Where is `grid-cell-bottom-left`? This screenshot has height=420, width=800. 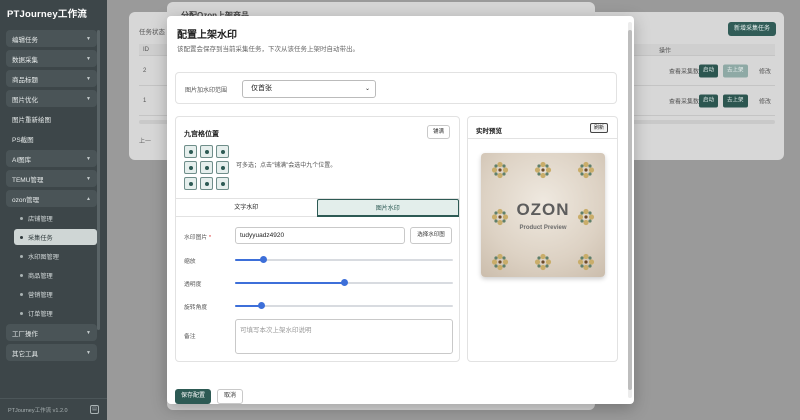
grid-cell-bottom-left is located at coordinates (190, 183).